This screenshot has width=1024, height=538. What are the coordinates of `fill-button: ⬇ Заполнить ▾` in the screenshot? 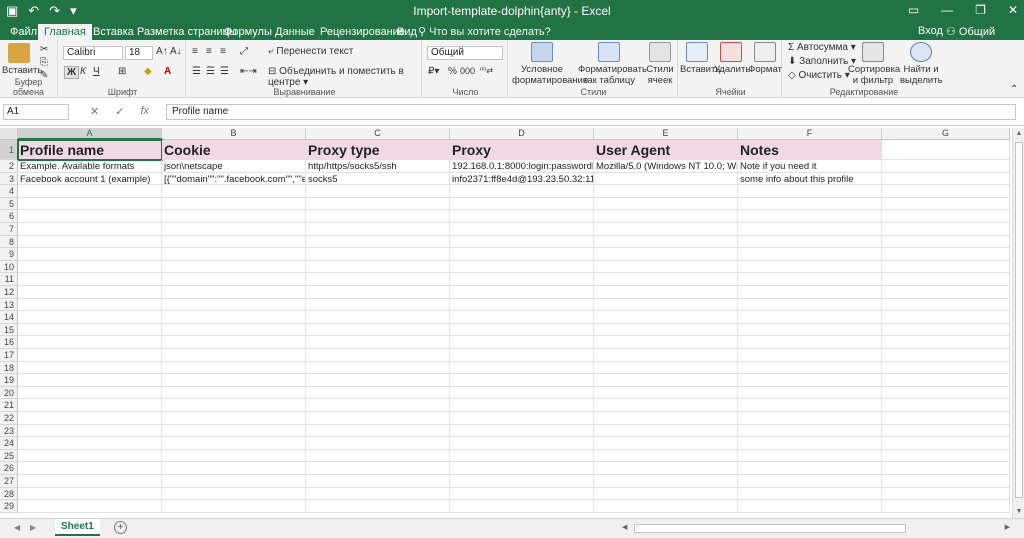 It's located at (822, 61).